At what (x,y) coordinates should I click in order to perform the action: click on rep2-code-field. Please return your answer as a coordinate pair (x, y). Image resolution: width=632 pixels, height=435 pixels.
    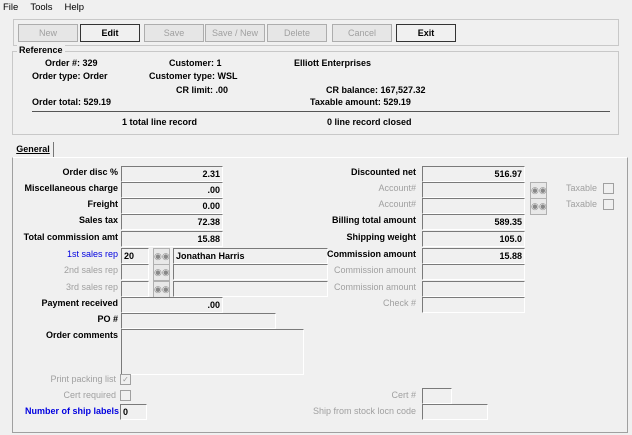
    Looking at the image, I should click on (135, 272).